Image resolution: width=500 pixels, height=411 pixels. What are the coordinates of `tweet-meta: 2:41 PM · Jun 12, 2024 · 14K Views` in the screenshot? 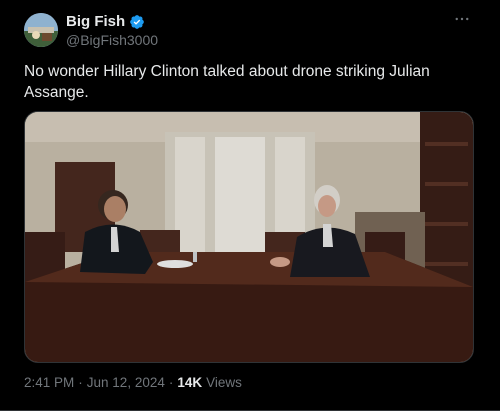 It's located at (133, 382).